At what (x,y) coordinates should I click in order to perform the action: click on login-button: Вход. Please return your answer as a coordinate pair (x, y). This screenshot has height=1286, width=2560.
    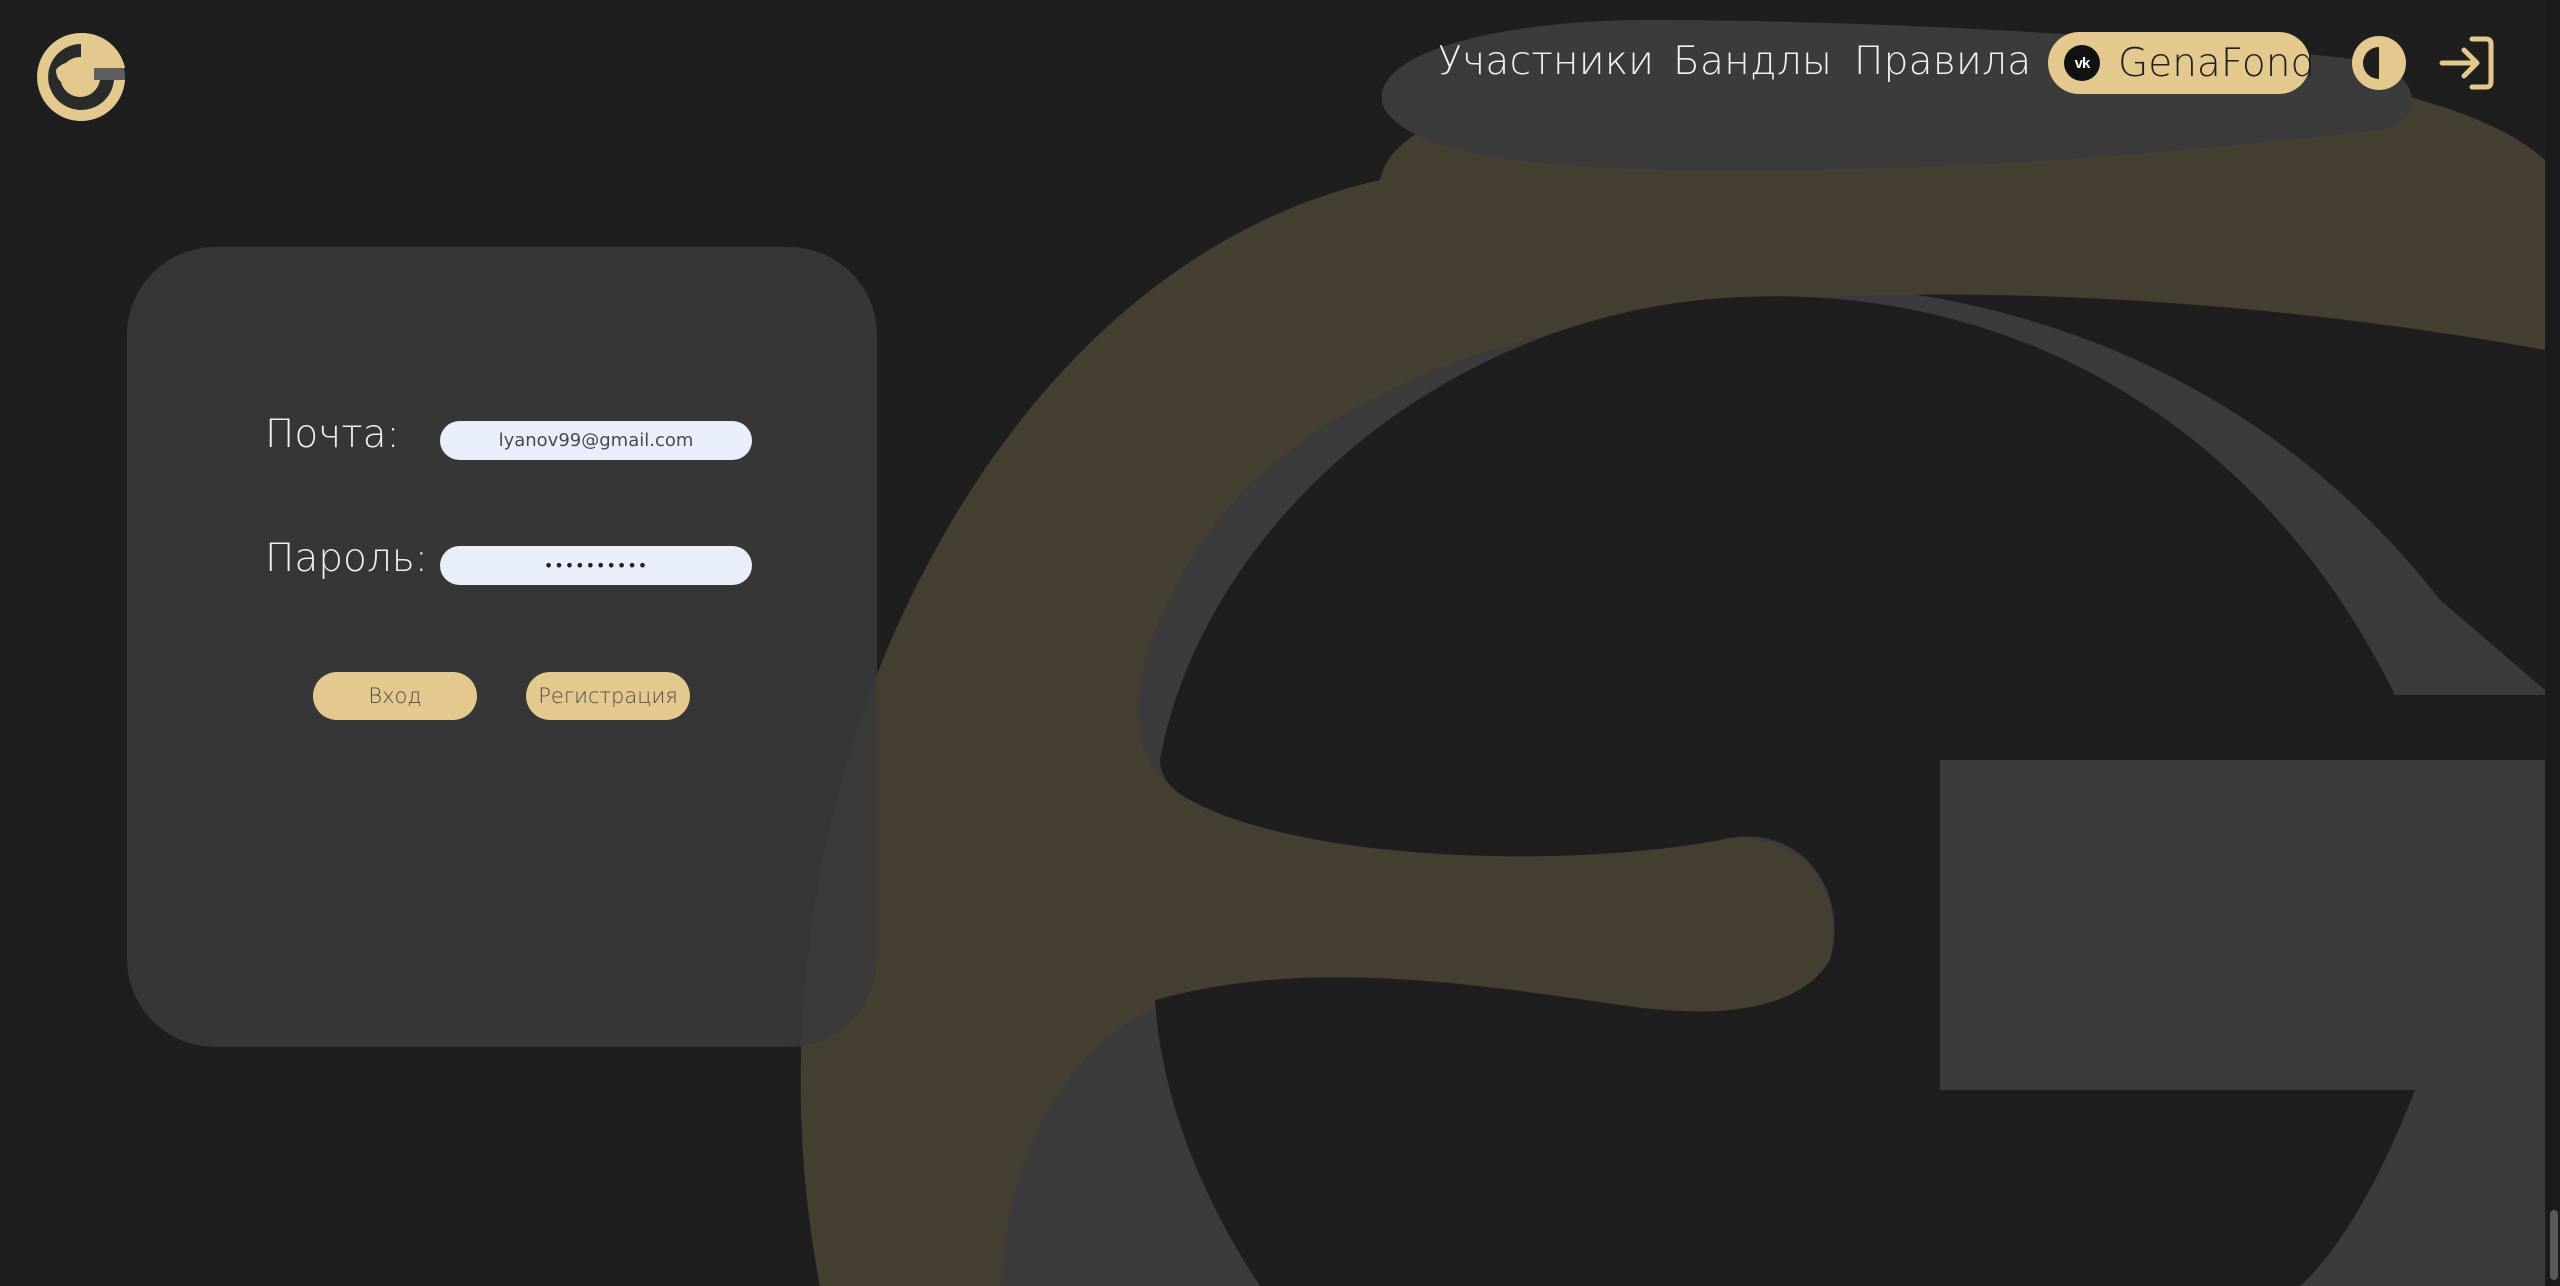
    Looking at the image, I should click on (395, 696).